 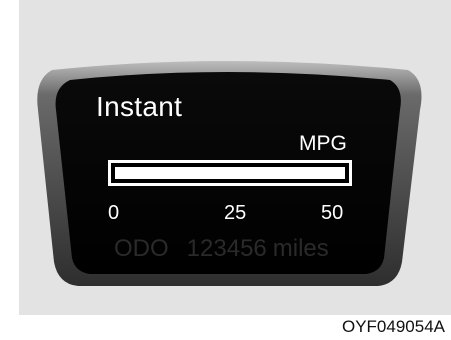 I want to click on odometer-readout: ODO 123456 miles, so click(x=221, y=249).